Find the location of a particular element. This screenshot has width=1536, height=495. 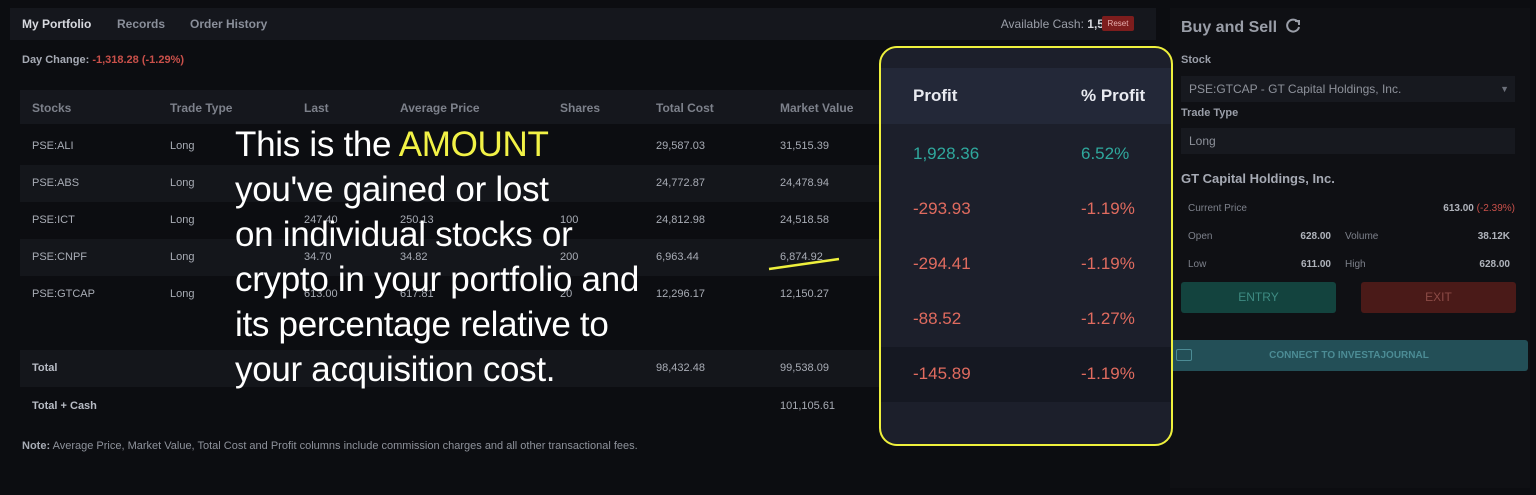

open-value: 628.00 is located at coordinates (1315, 236).